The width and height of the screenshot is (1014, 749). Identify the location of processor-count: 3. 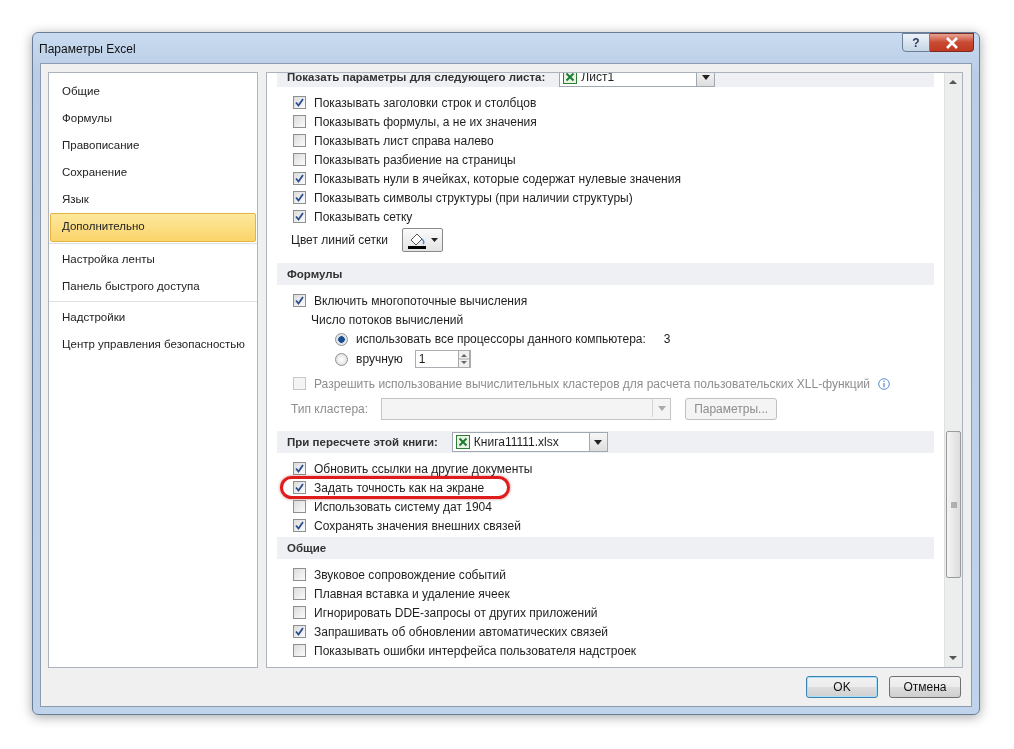
(667, 339).